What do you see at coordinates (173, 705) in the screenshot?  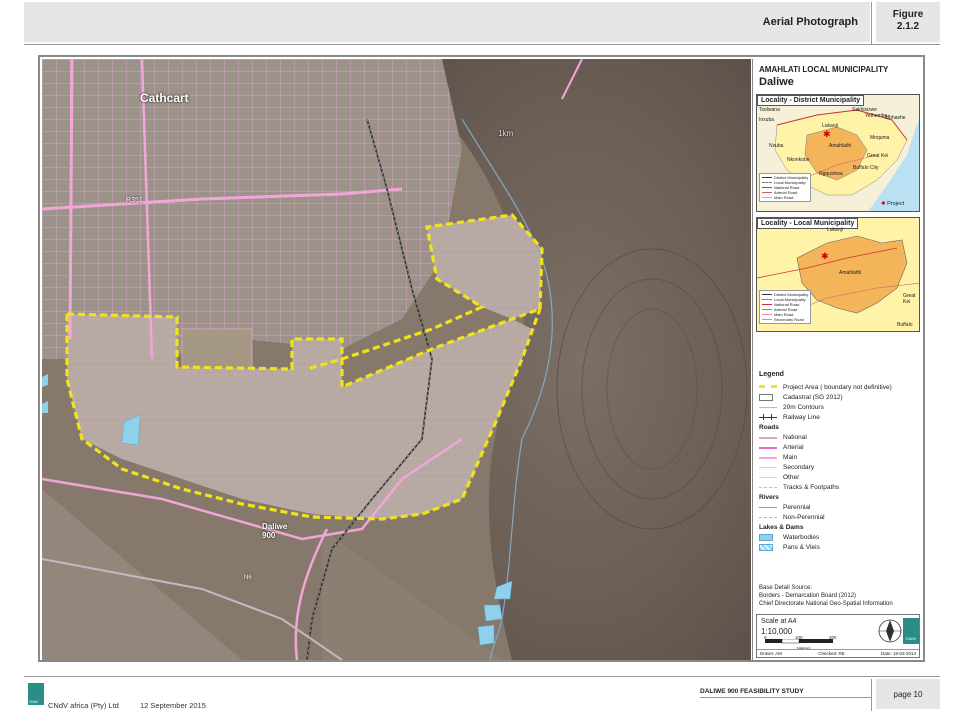 I see `footer-date: 12 September 2015` at bounding box center [173, 705].